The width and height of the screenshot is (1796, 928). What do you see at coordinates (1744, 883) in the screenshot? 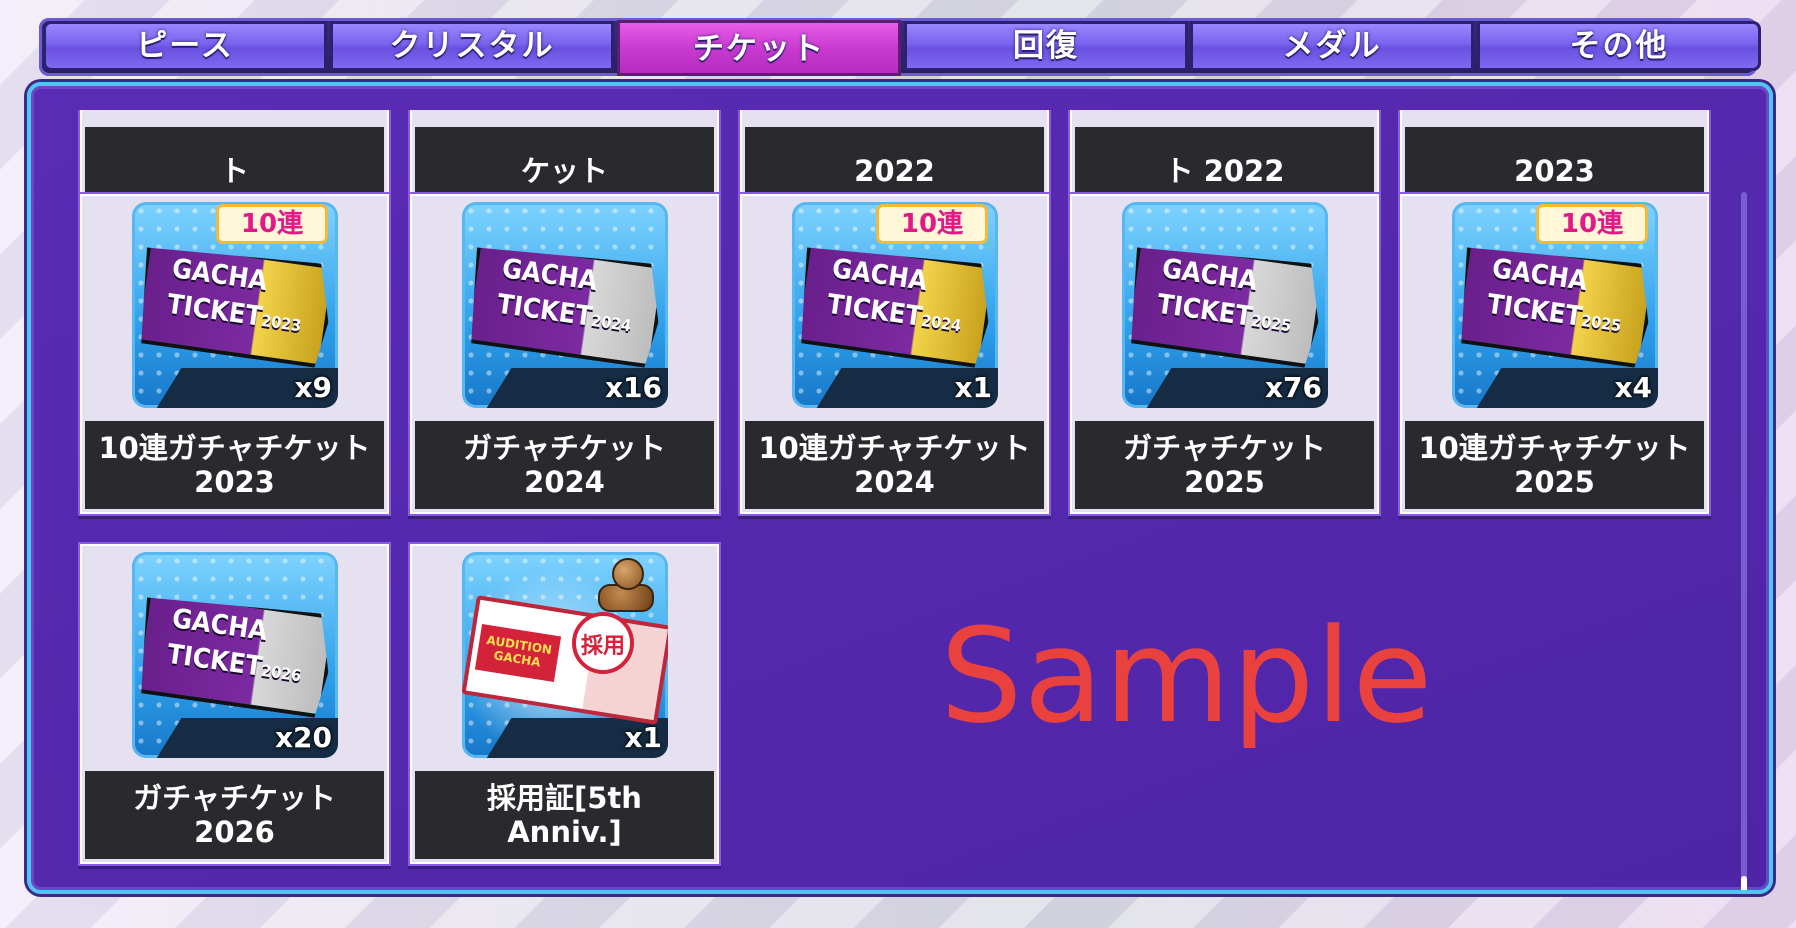
I see `scrollbar-thumb` at bounding box center [1744, 883].